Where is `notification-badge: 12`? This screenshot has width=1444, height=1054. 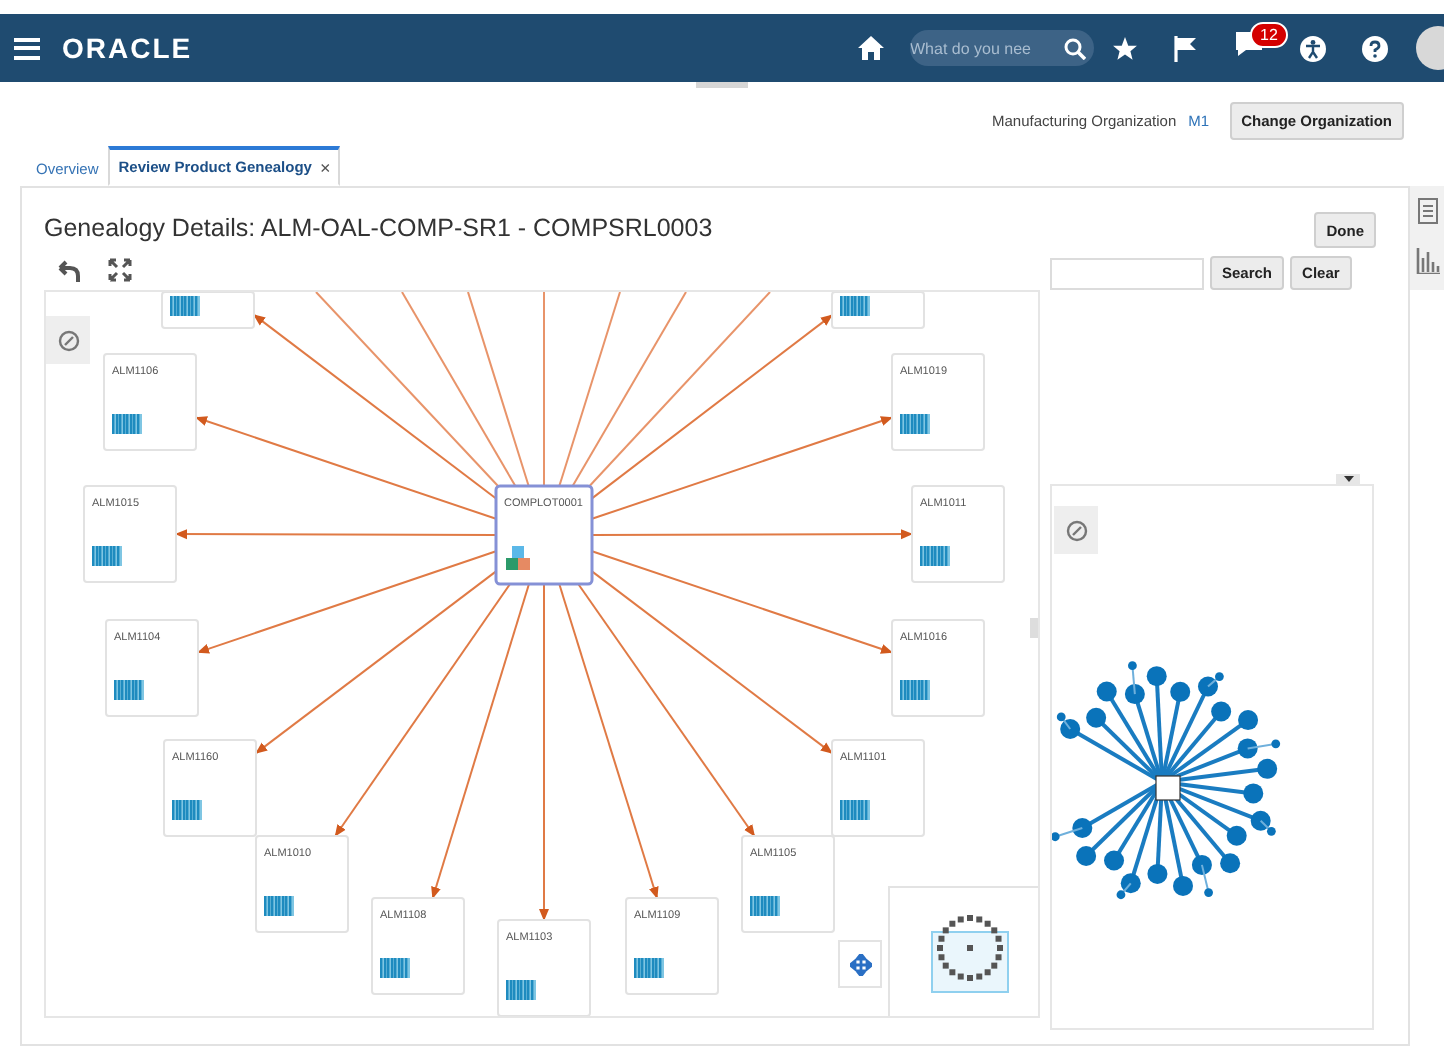 notification-badge: 12 is located at coordinates (1269, 34).